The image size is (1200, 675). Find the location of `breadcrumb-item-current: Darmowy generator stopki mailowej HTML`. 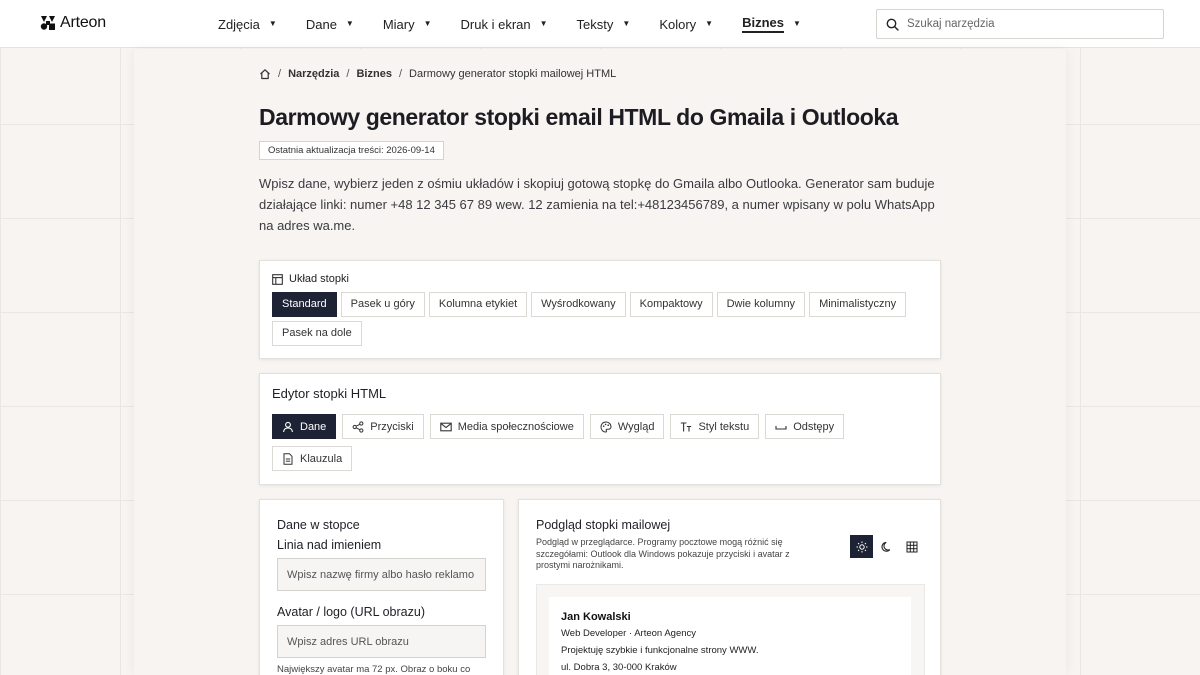

breadcrumb-item-current: Darmowy generator stopki mailowej HTML is located at coordinates (513, 74).